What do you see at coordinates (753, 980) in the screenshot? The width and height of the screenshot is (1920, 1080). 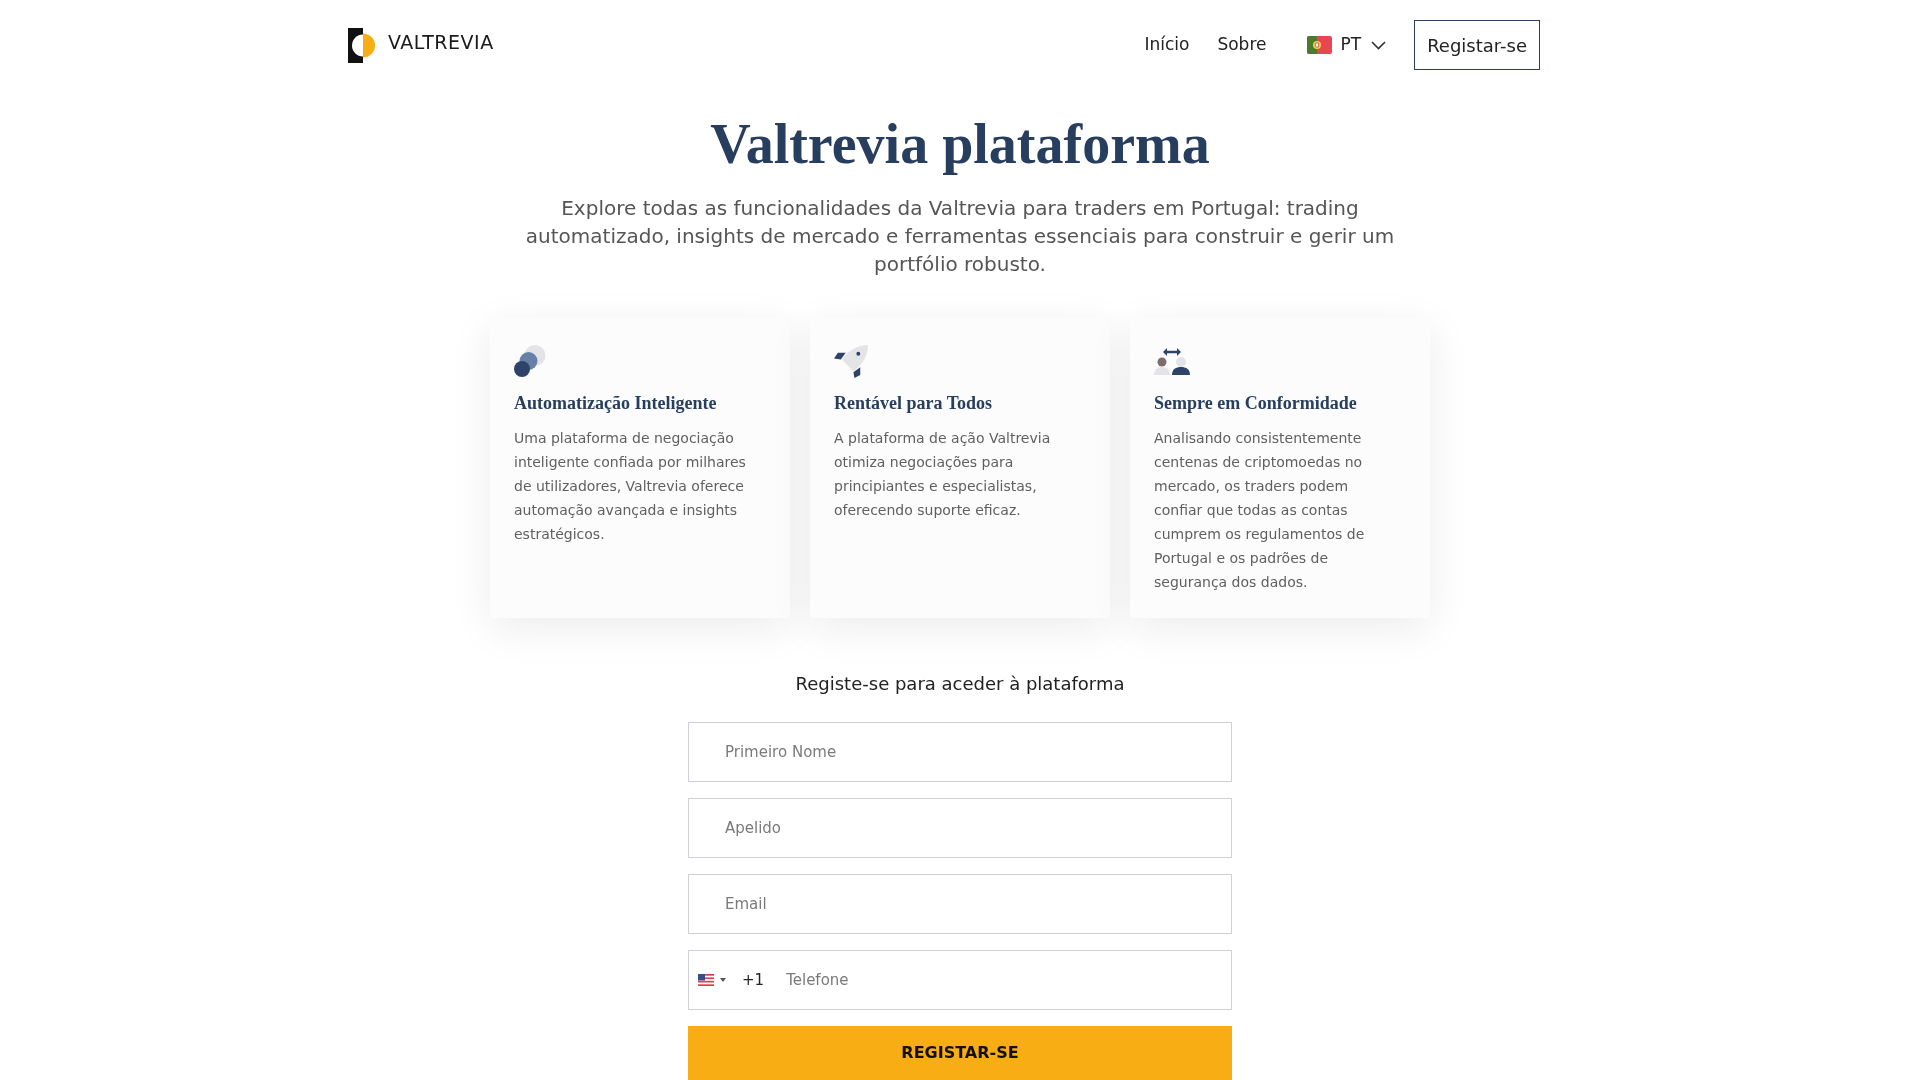 I see `dial-code: +1` at bounding box center [753, 980].